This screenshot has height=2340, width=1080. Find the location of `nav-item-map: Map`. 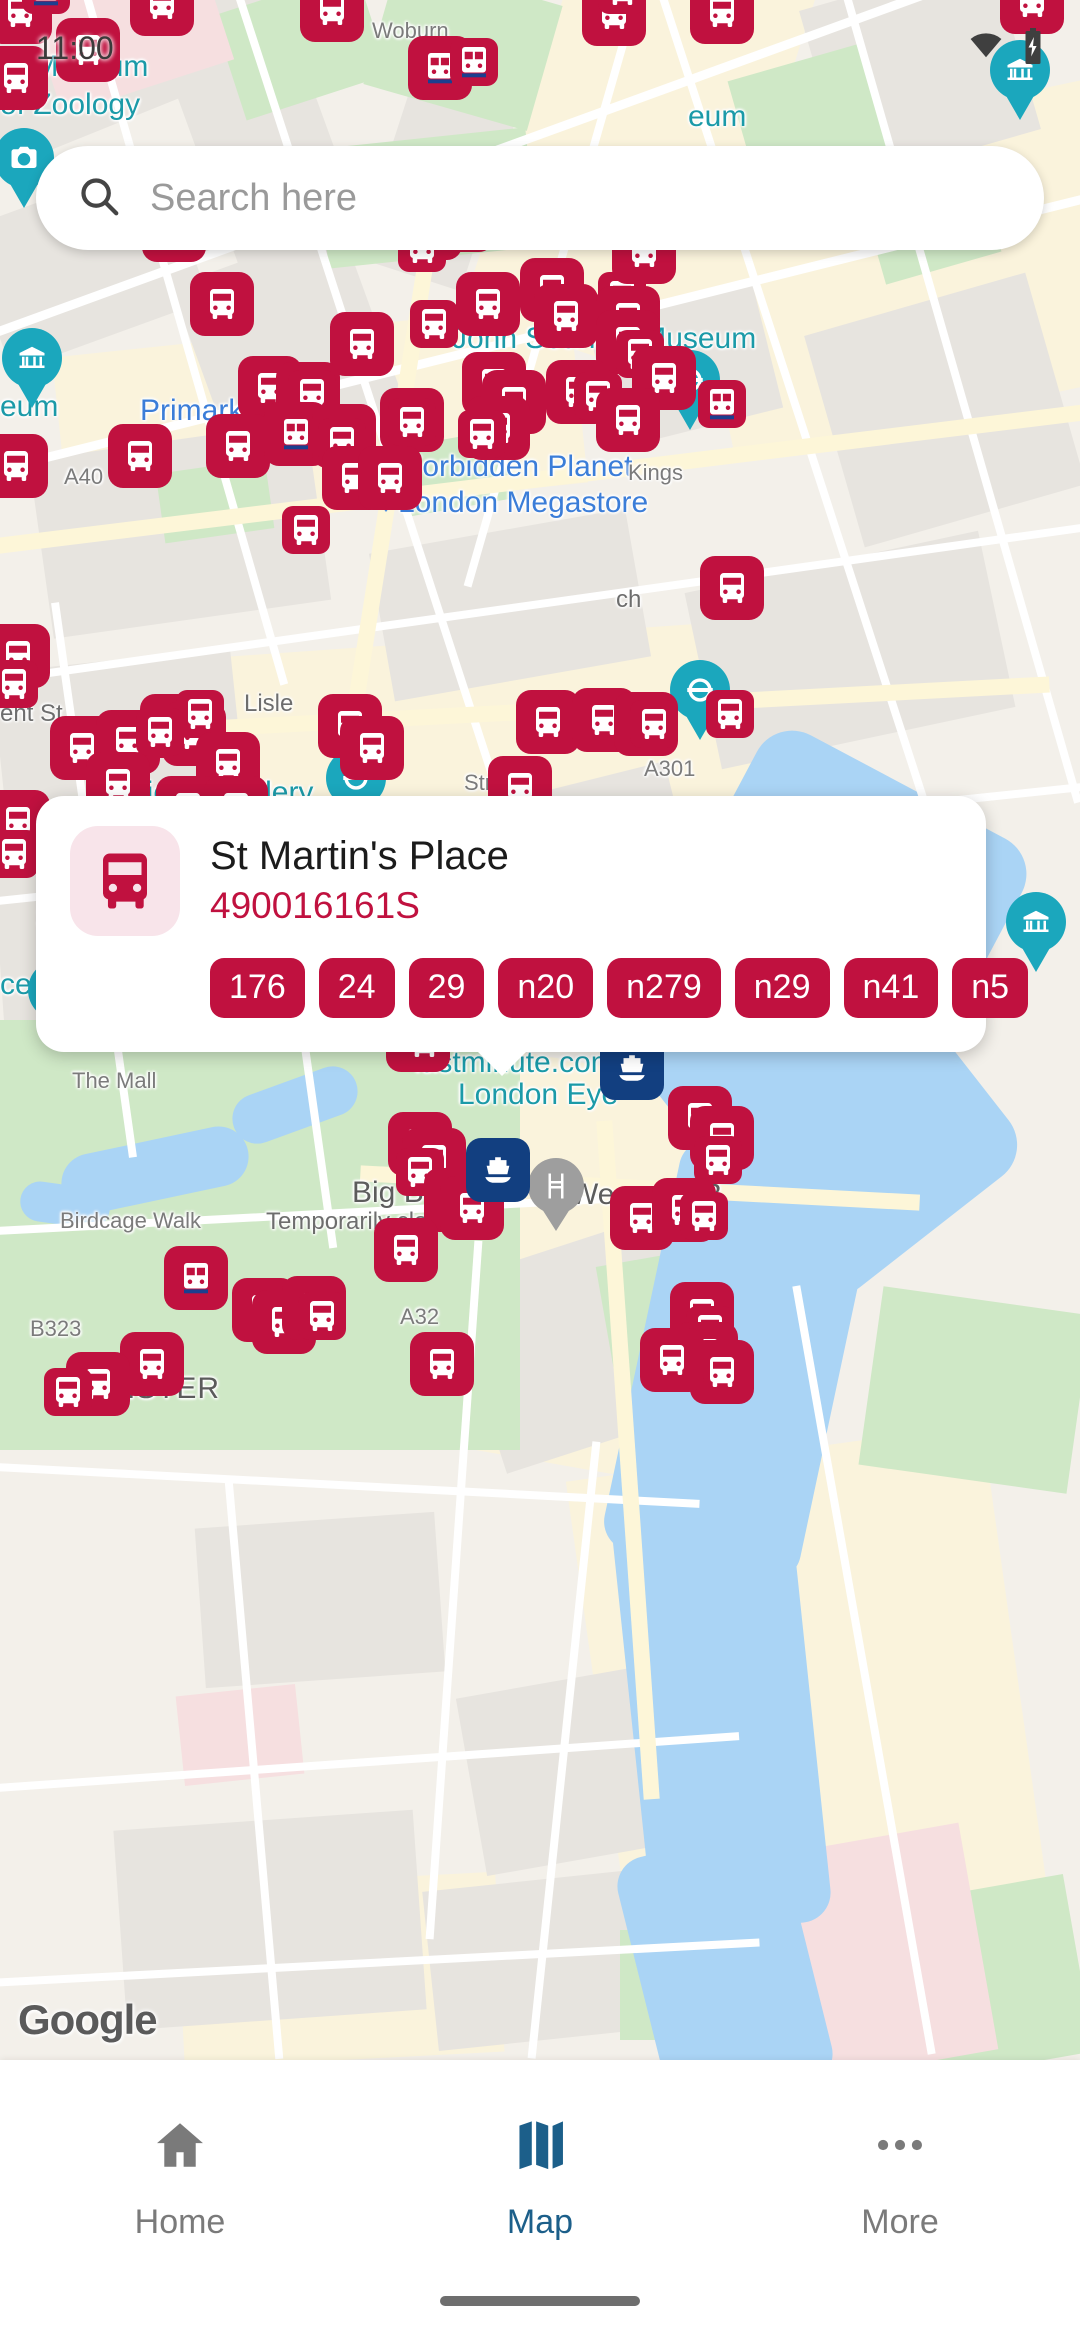

nav-item-map: Map is located at coordinates (540, 2151).